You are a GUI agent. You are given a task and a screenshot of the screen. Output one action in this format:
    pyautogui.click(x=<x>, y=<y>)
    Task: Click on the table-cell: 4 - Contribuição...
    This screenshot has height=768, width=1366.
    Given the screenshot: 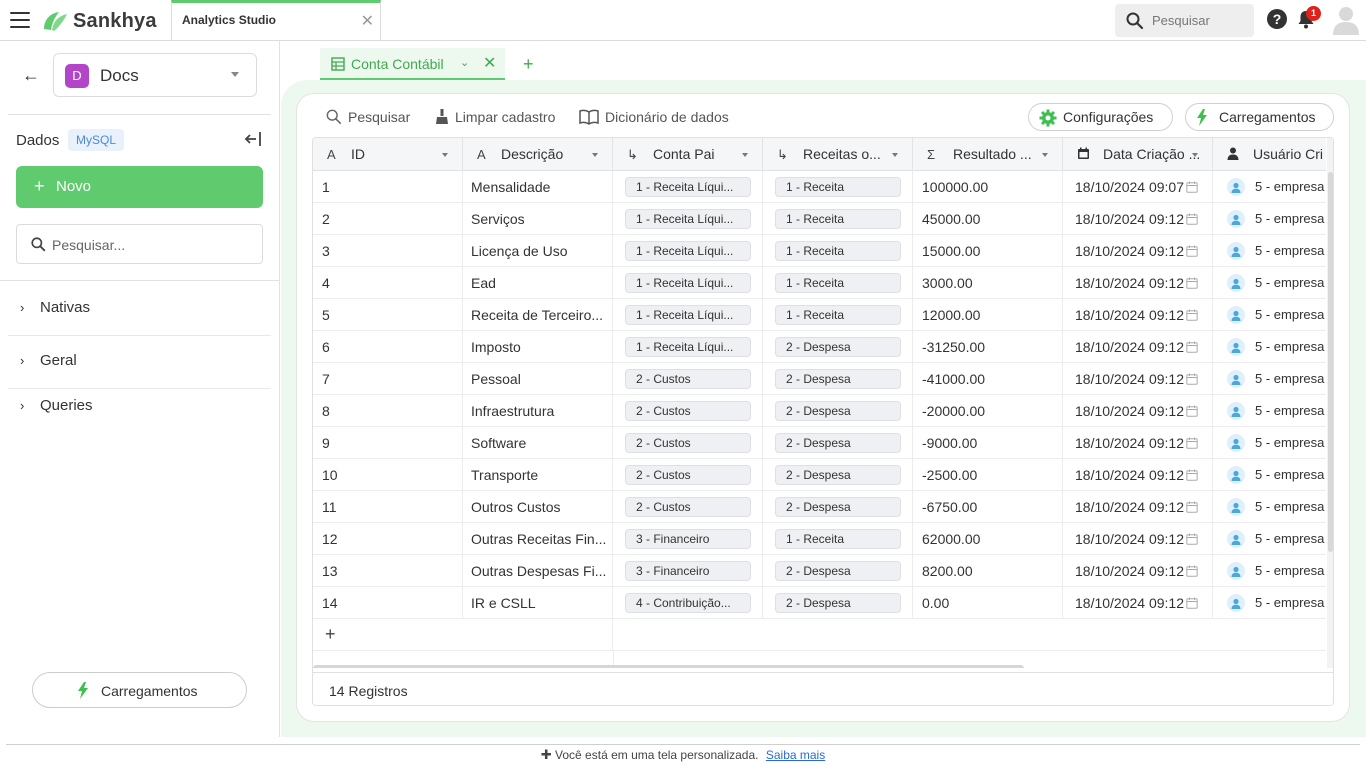 What is the action you would take?
    pyautogui.click(x=688, y=603)
    